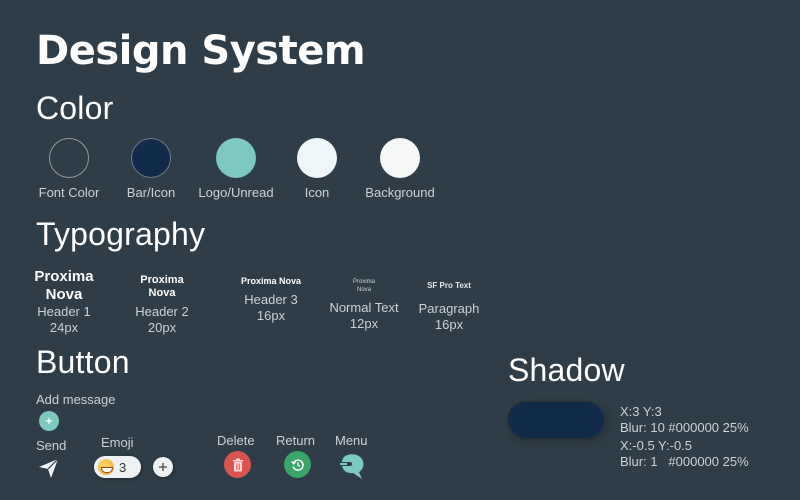 This screenshot has height=500, width=800. What do you see at coordinates (296, 440) in the screenshot?
I see `return-label: Return` at bounding box center [296, 440].